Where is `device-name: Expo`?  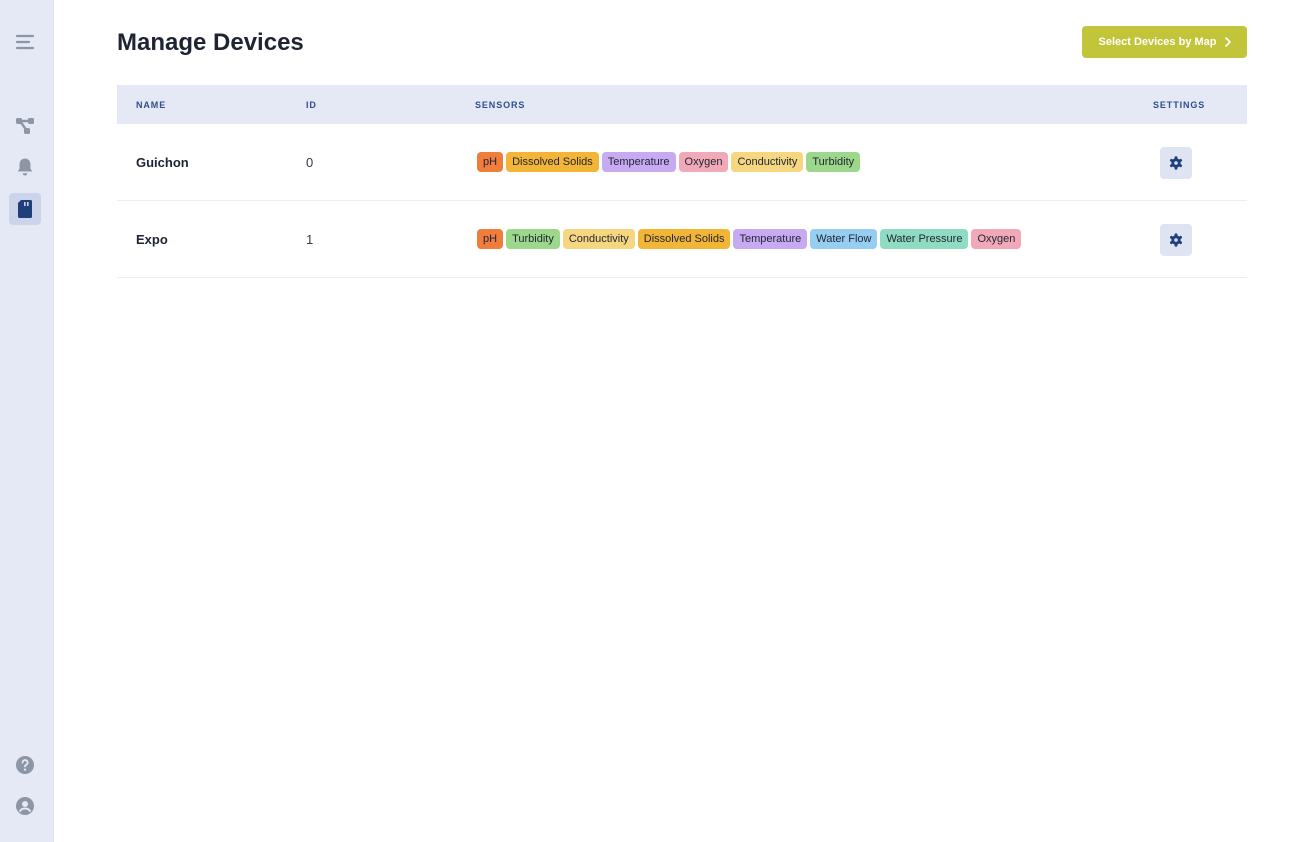 device-name: Expo is located at coordinates (152, 239).